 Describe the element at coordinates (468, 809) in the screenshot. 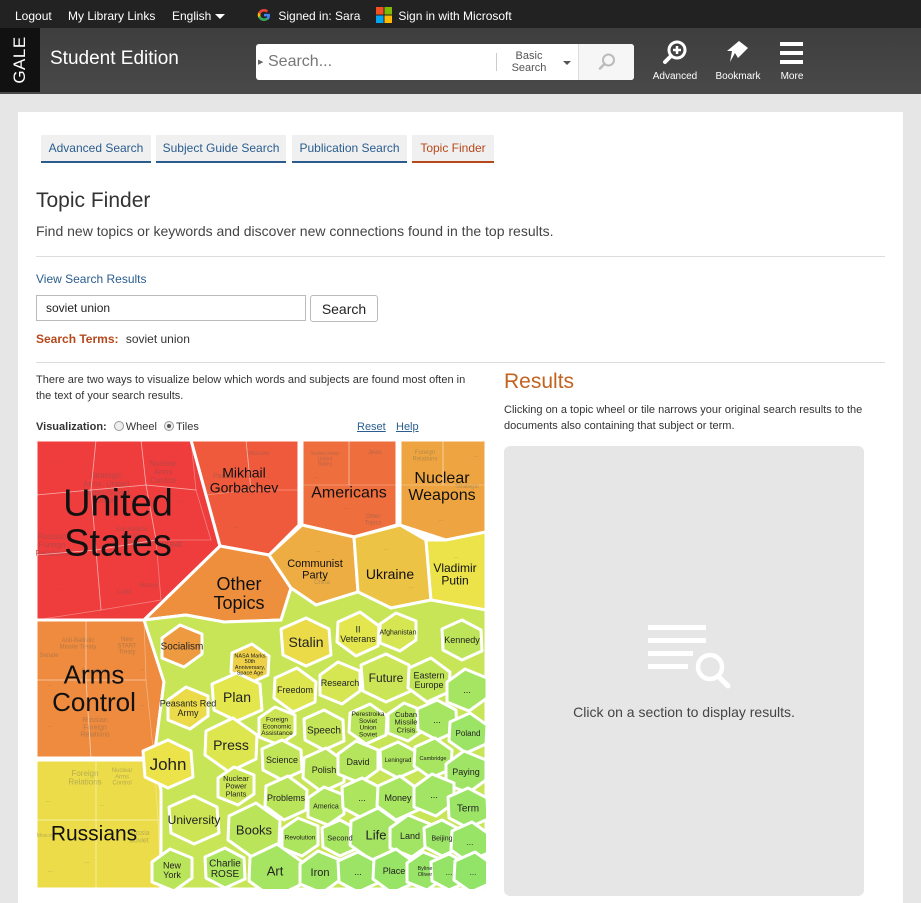

I see `tile-label: Term` at that location.